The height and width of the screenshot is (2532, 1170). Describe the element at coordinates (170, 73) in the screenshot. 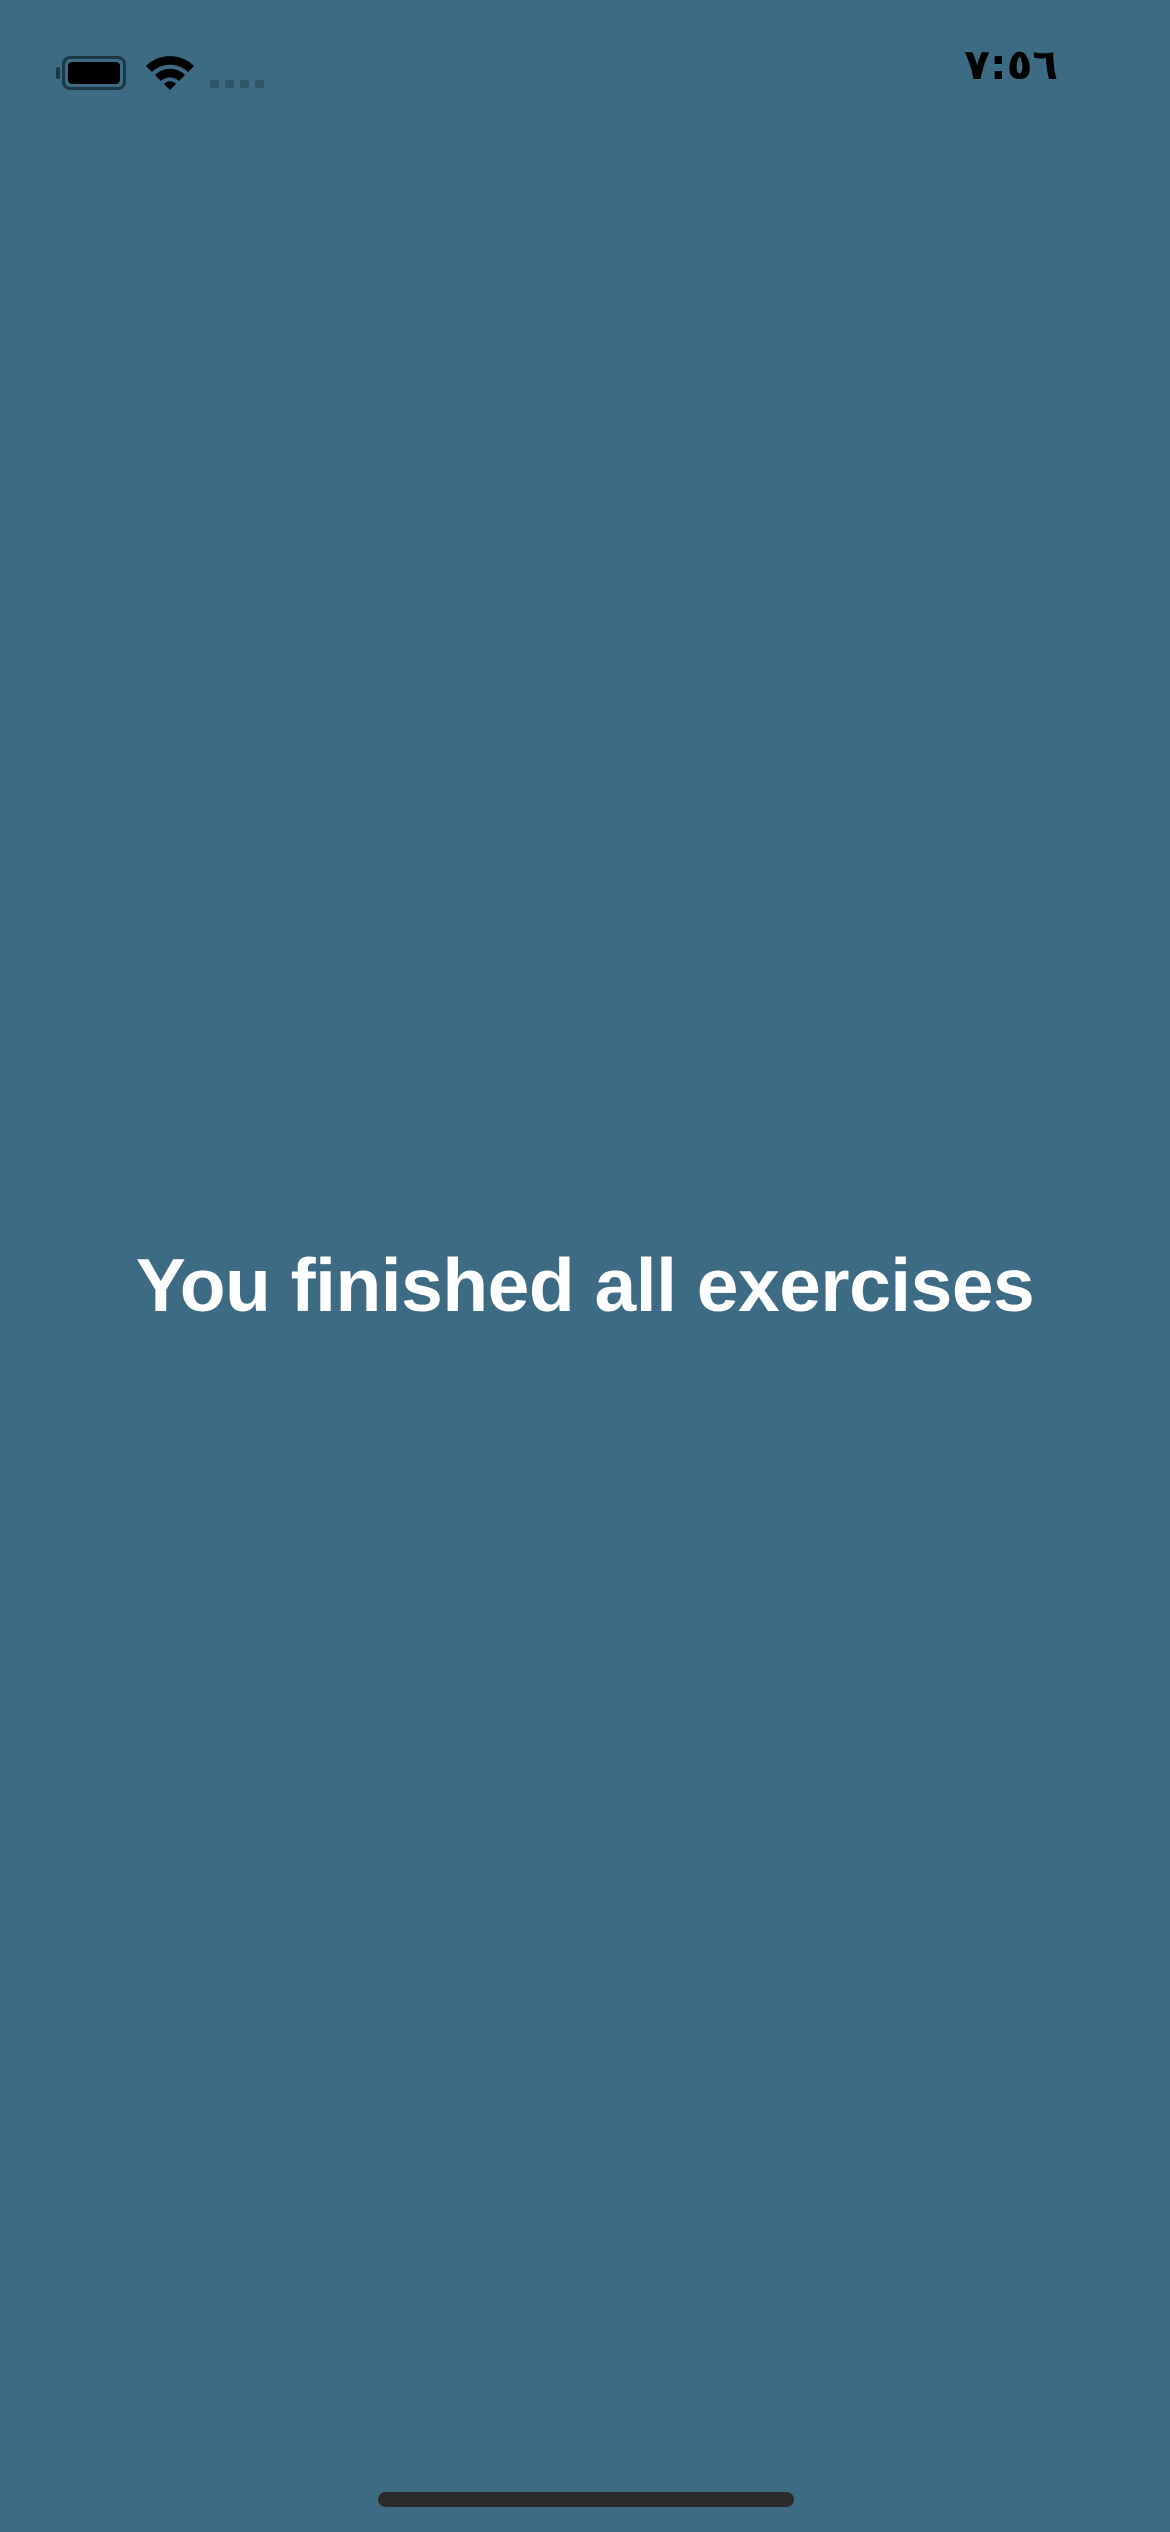

I see `wifi-icon` at that location.